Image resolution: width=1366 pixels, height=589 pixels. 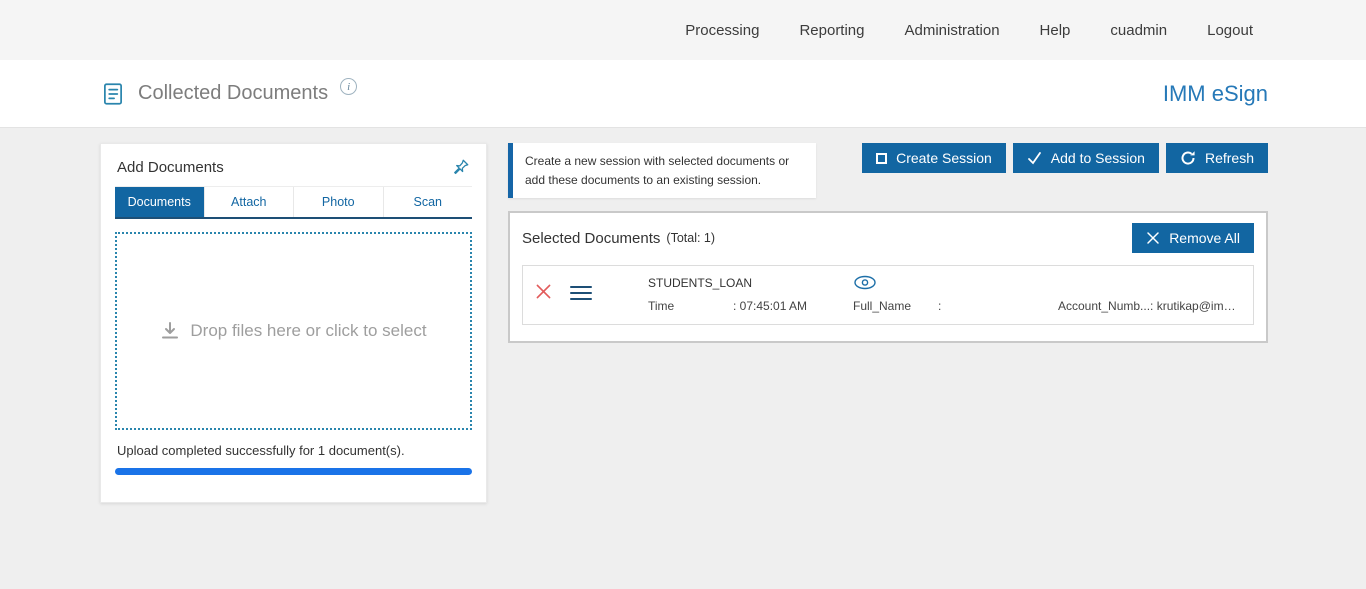 I want to click on create-session-icon, so click(x=882, y=158).